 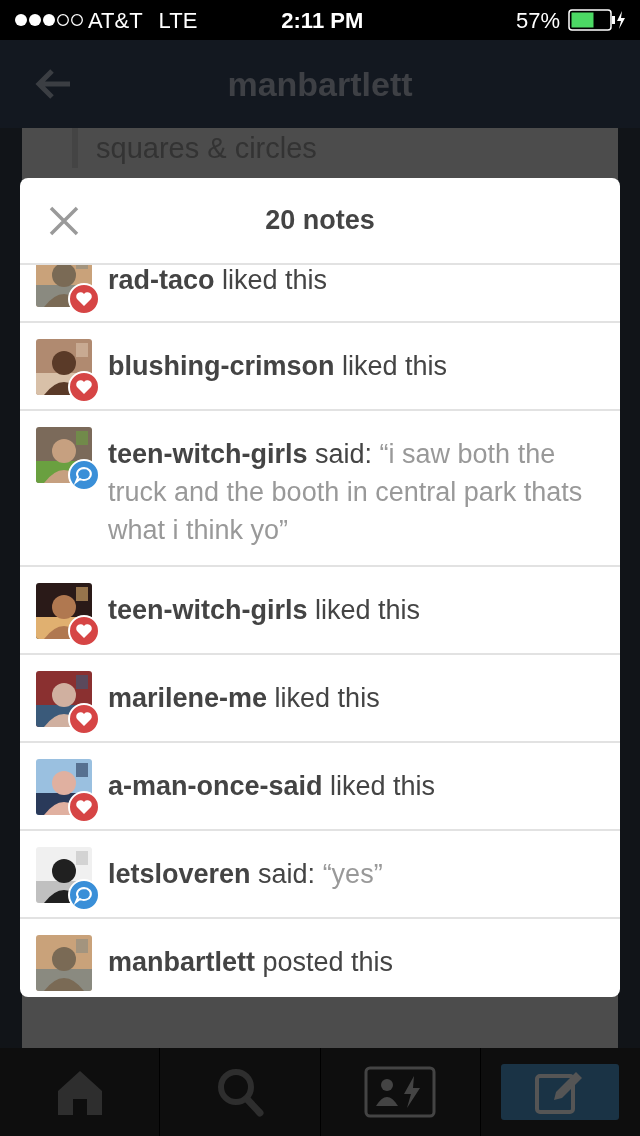 I want to click on note-text: teen-witch-girls said: “i saw both the truck and the booth in central park thats what i think yo”, so click(x=346, y=492).